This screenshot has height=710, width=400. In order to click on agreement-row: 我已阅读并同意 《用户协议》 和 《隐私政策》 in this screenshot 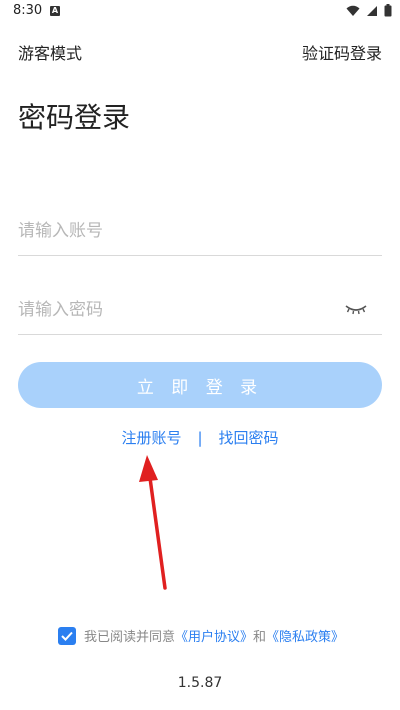, I will do `click(201, 635)`.